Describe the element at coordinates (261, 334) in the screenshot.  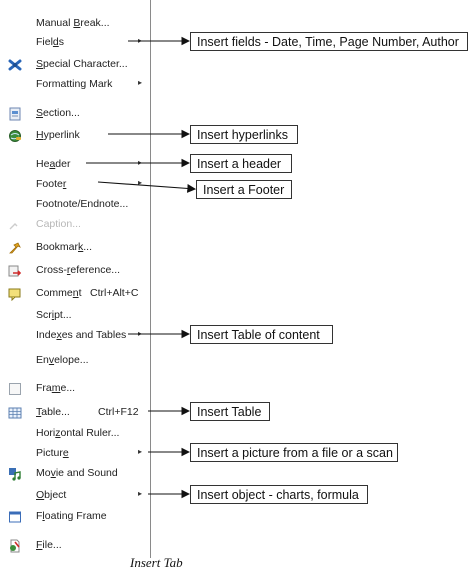
I see `callout-box: Insert Table of content` at that location.